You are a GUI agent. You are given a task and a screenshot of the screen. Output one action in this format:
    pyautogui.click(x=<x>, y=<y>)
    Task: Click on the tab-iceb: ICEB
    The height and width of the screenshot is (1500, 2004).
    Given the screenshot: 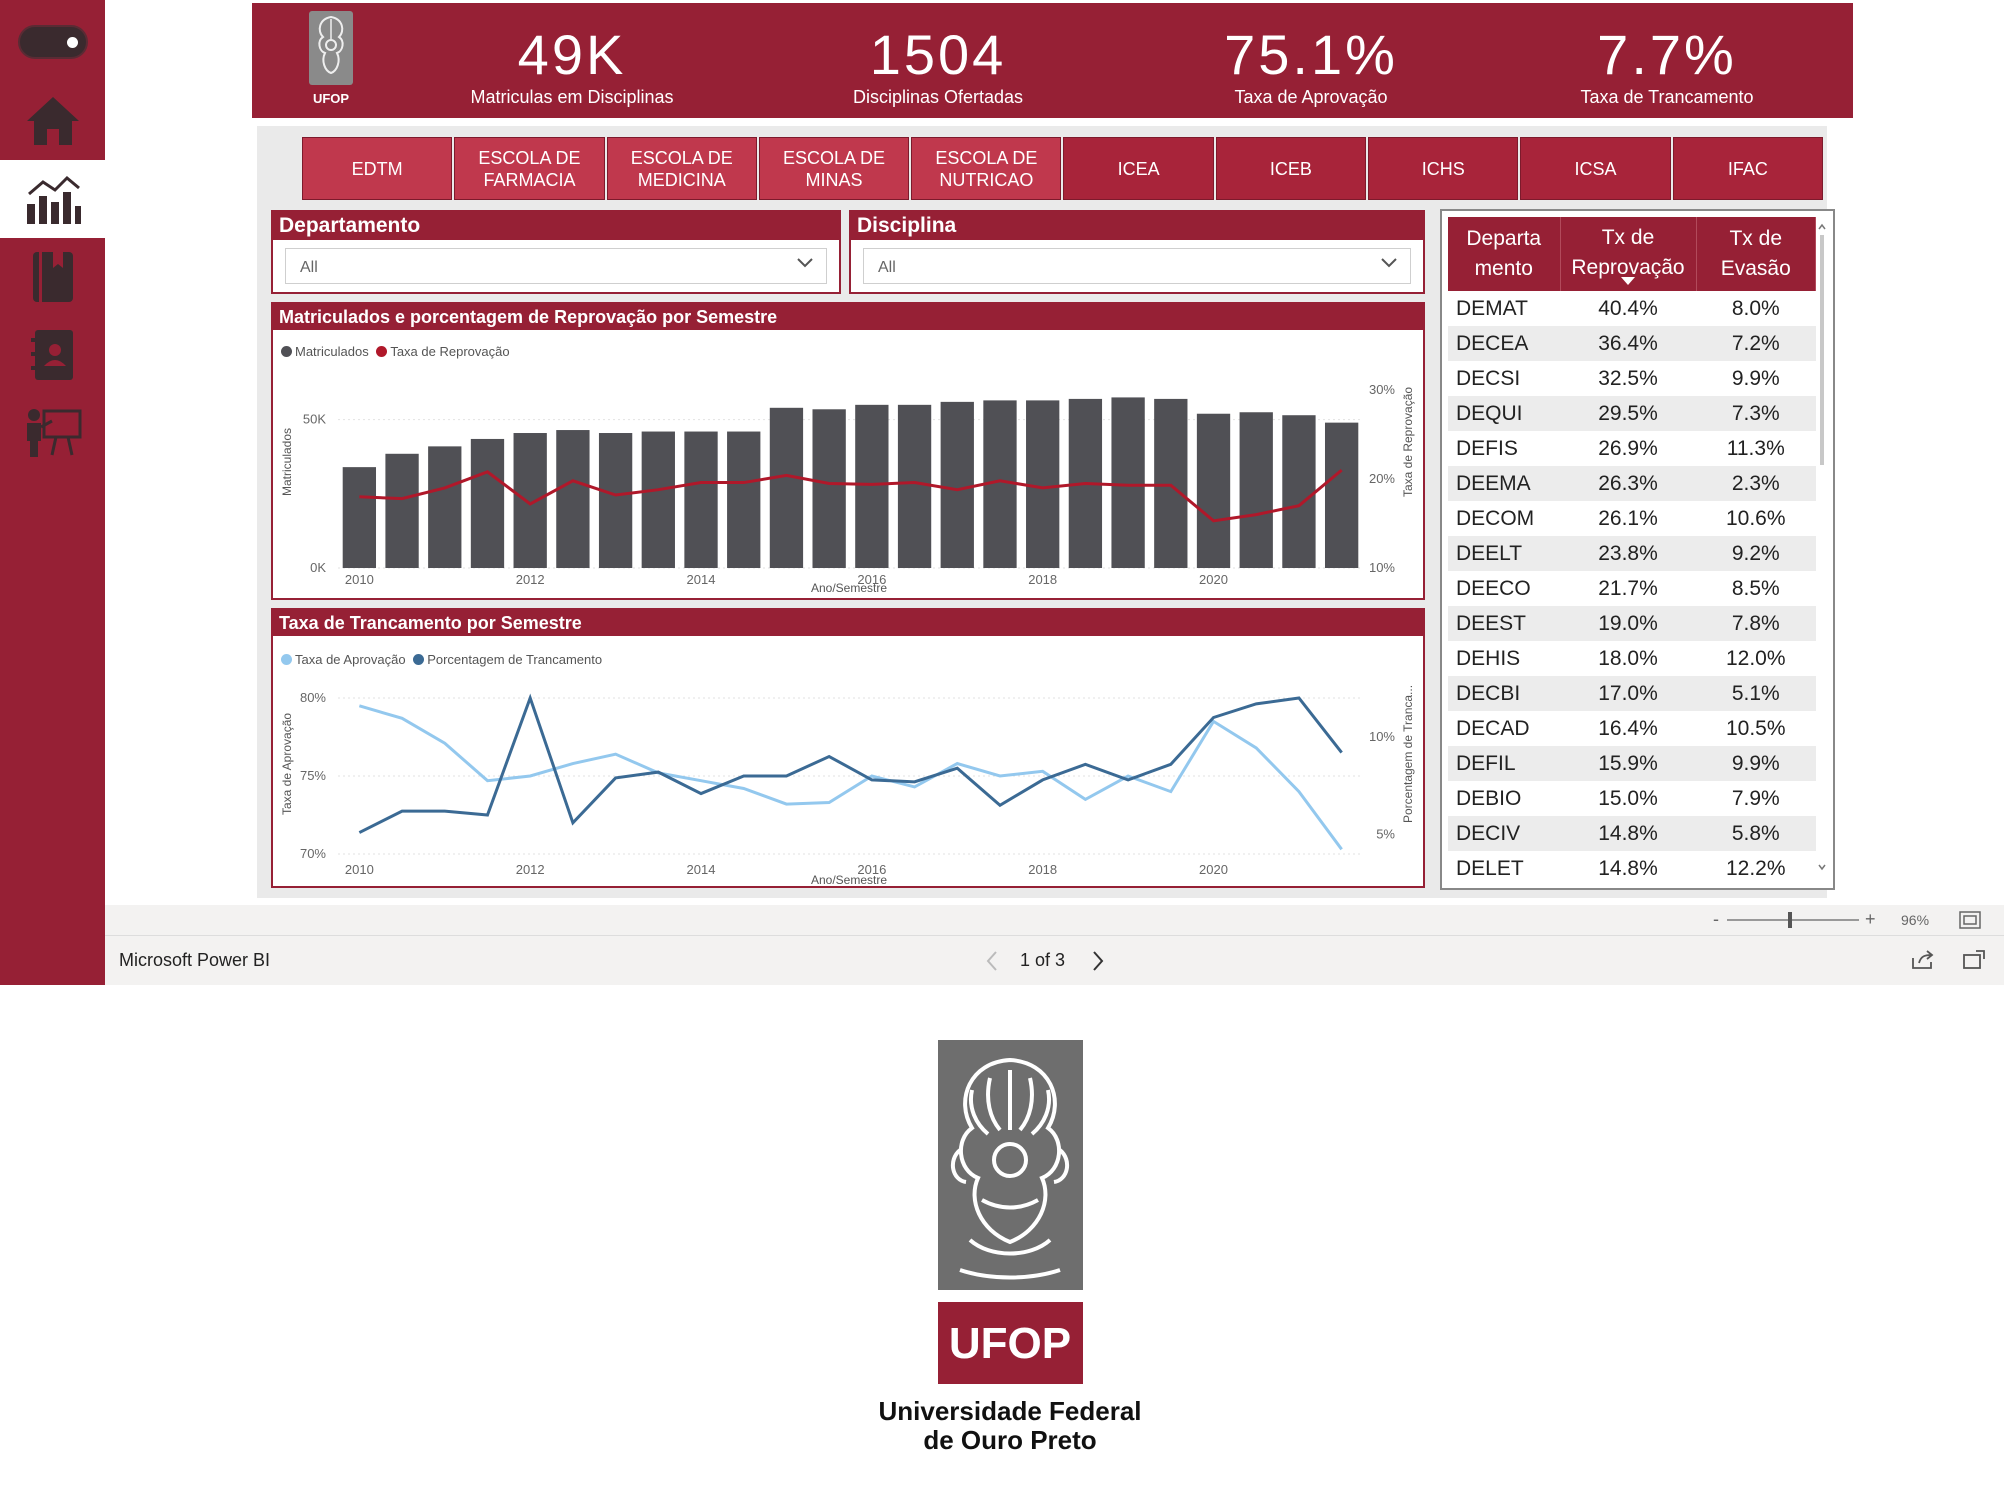 What is the action you would take?
    pyautogui.click(x=1291, y=168)
    